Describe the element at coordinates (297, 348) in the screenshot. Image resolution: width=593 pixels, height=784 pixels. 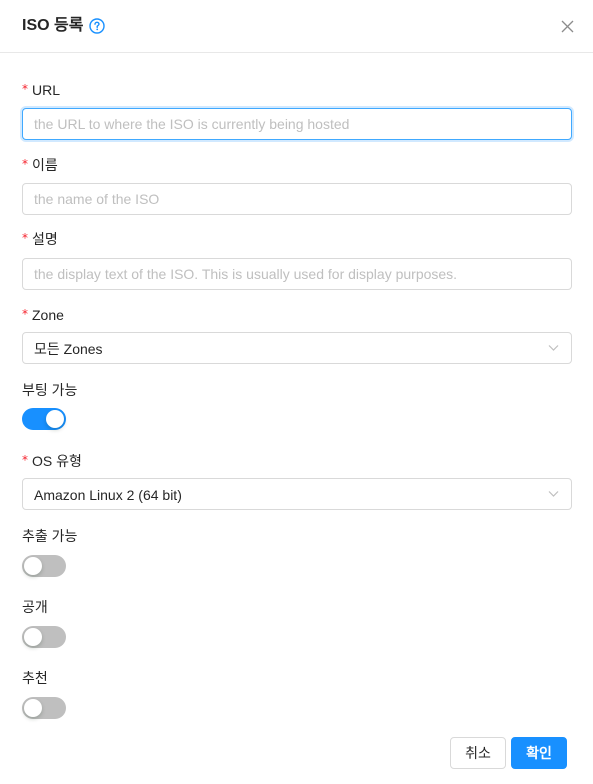
I see `zone-select: 모든 Zones` at that location.